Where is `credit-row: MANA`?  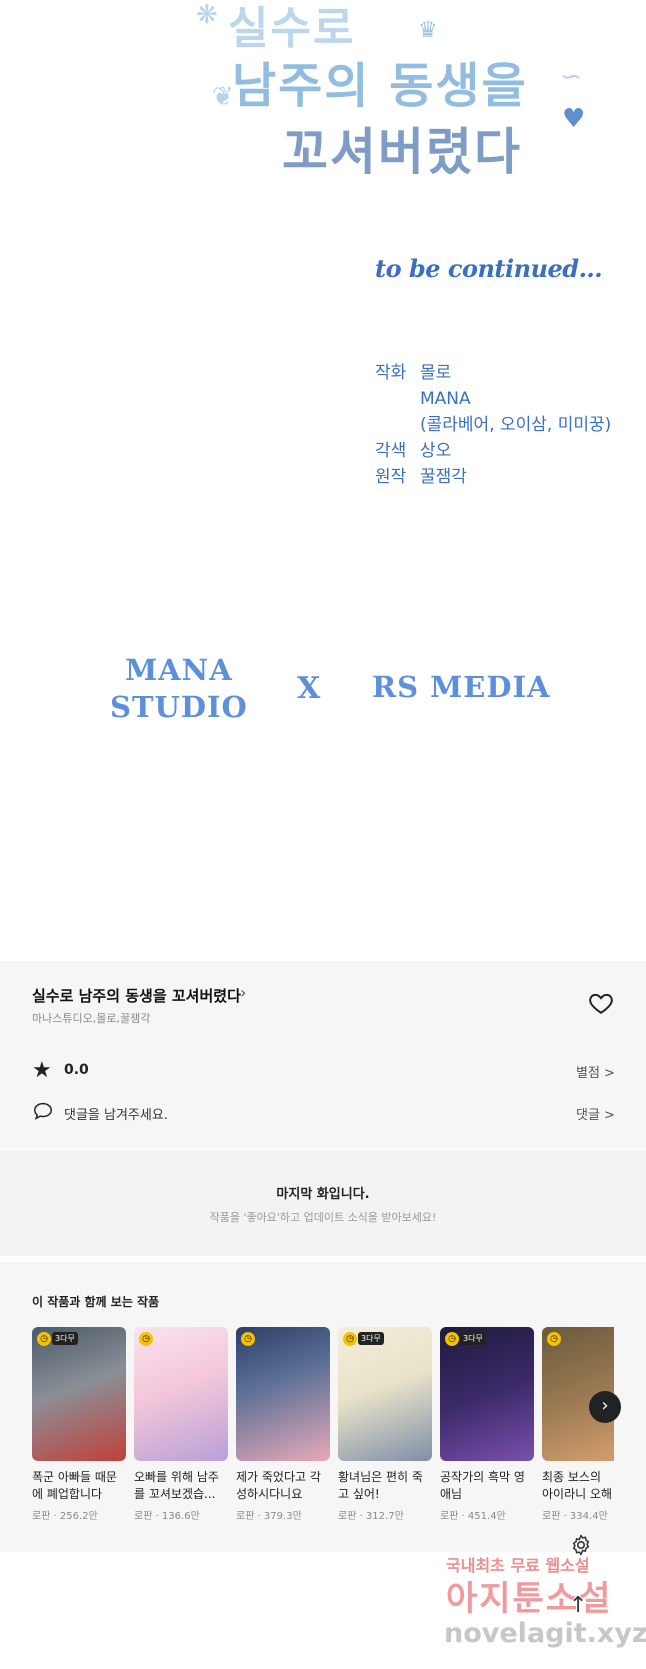
credit-row: MANA is located at coordinates (493, 399).